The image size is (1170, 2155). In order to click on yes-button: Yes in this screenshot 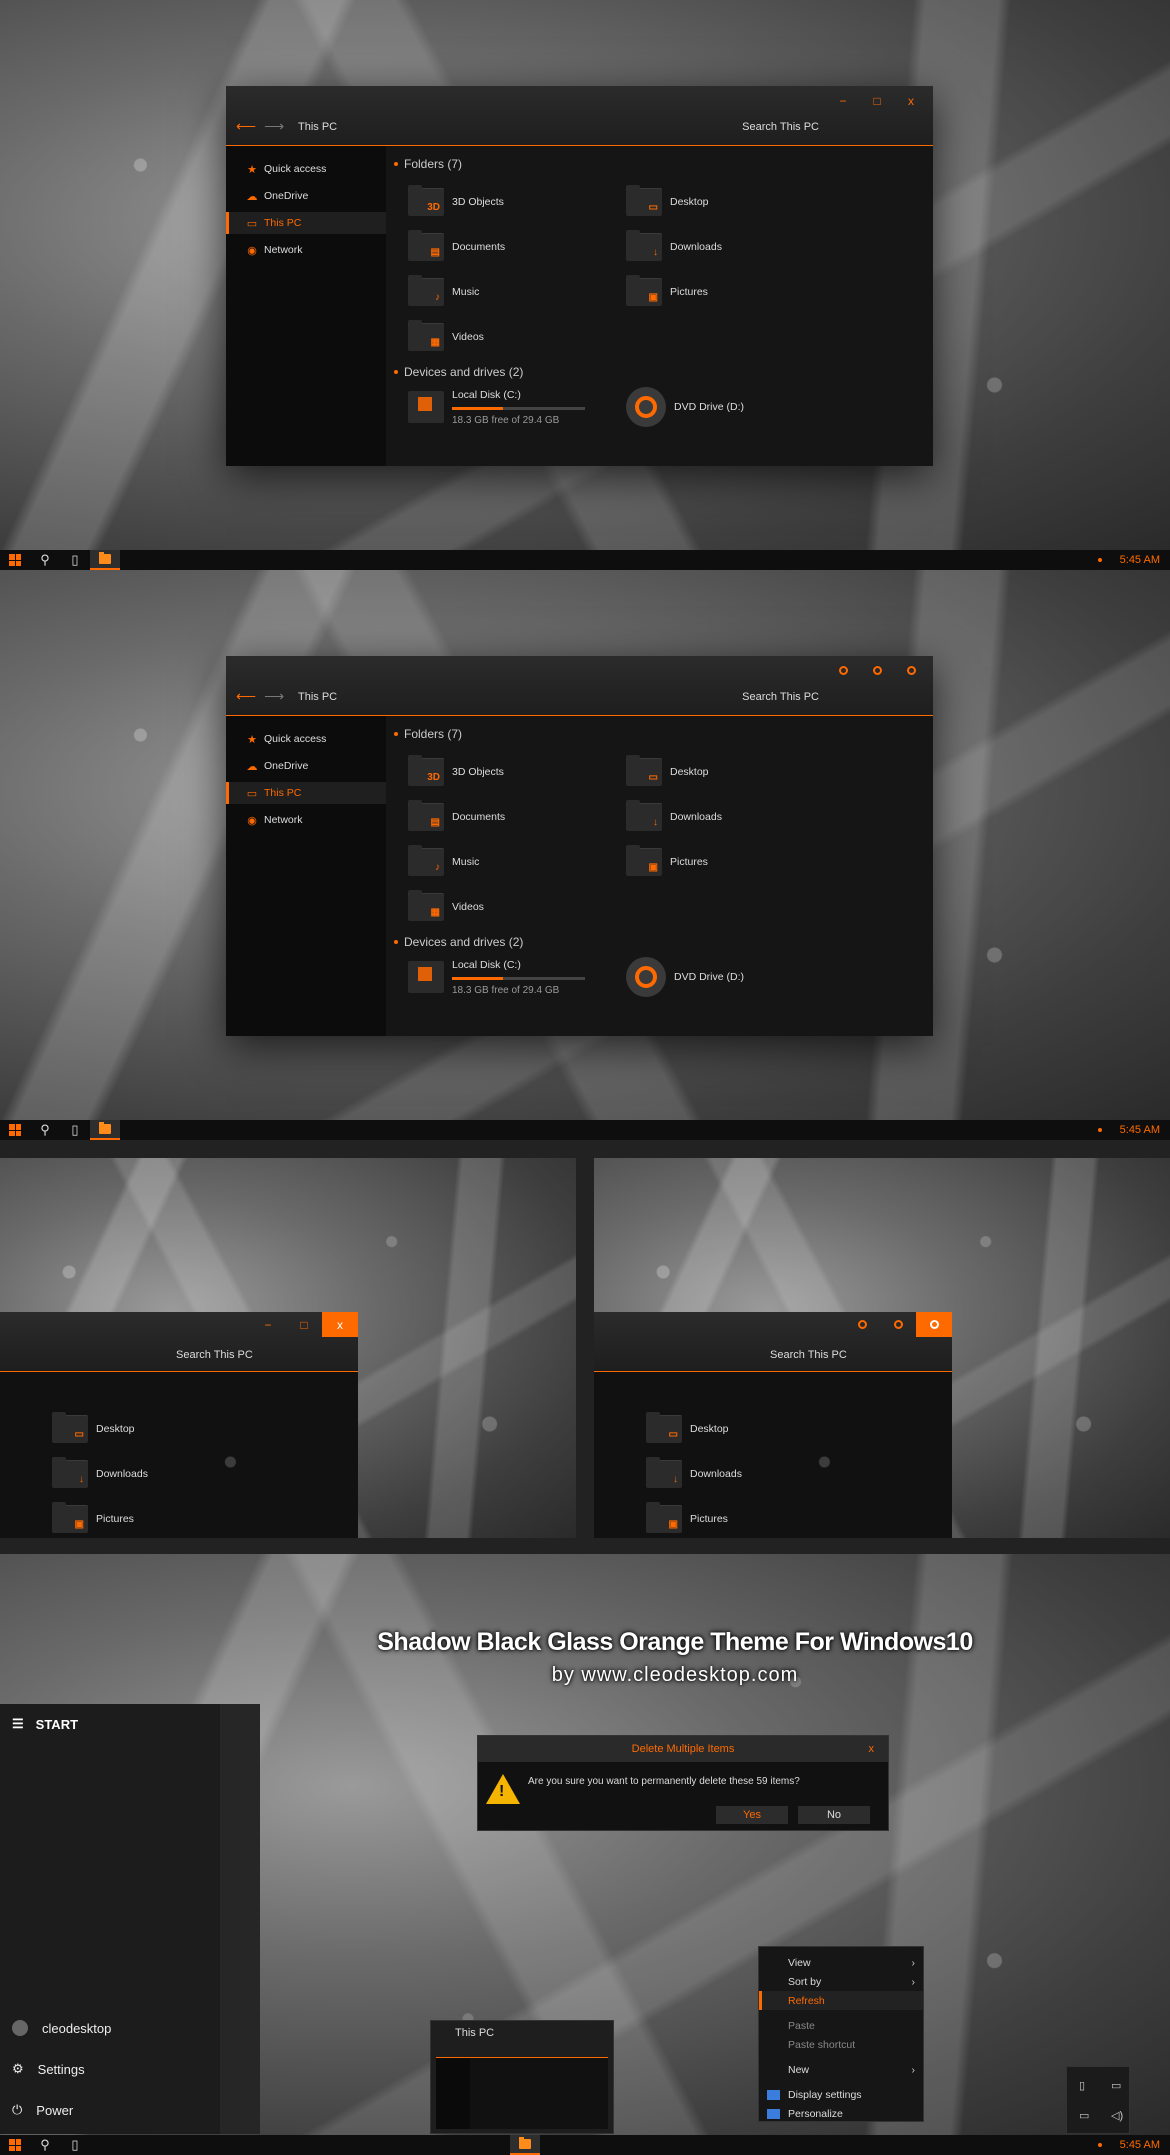, I will do `click(752, 1815)`.